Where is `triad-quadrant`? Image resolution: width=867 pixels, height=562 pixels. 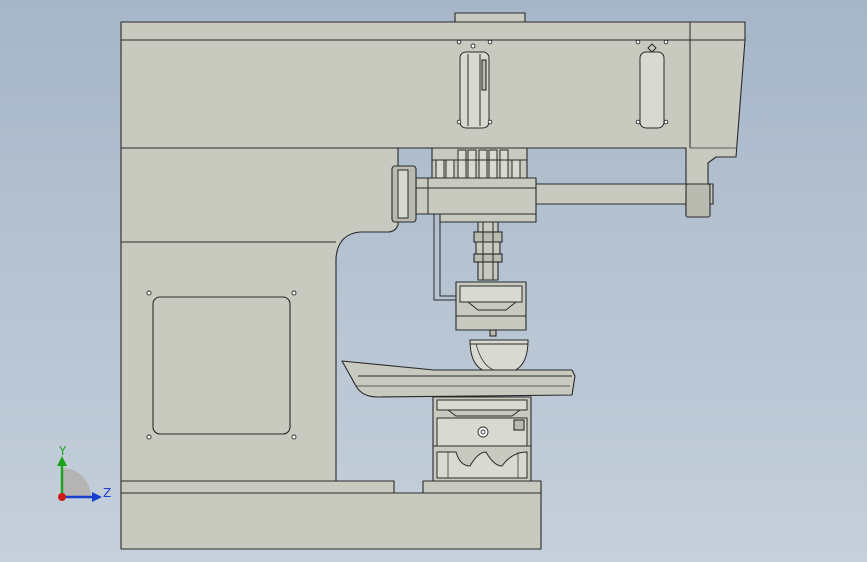 triad-quadrant is located at coordinates (76, 482).